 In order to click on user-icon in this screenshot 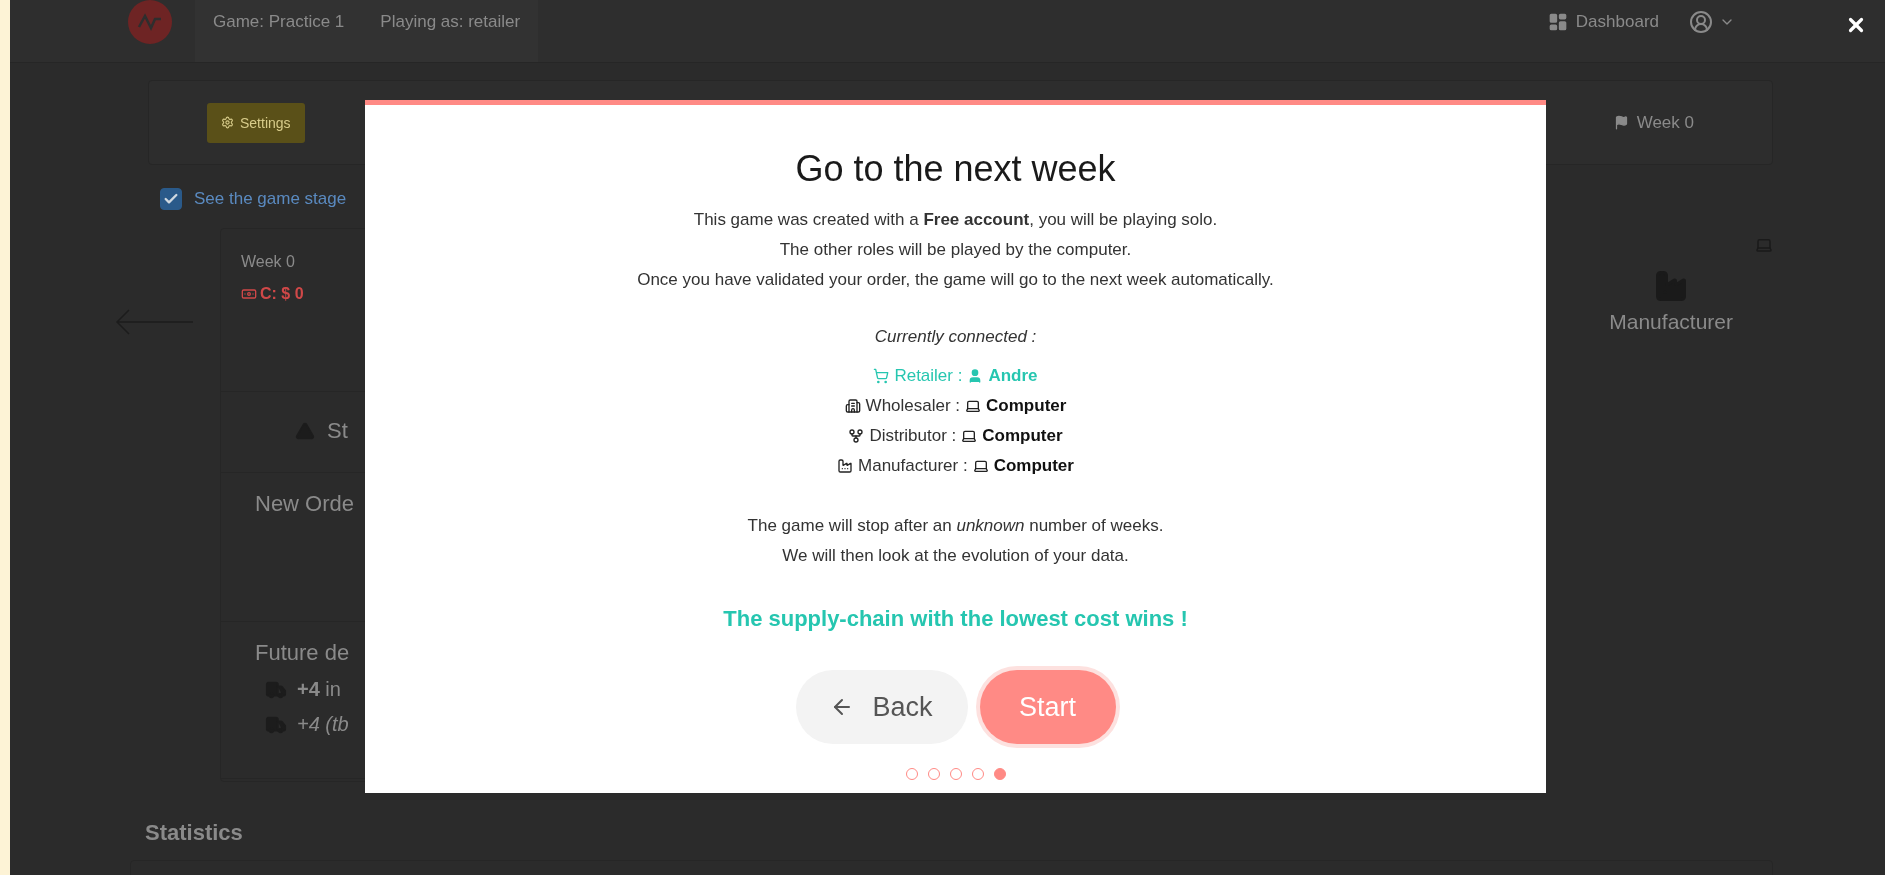, I will do `click(1701, 22)`.